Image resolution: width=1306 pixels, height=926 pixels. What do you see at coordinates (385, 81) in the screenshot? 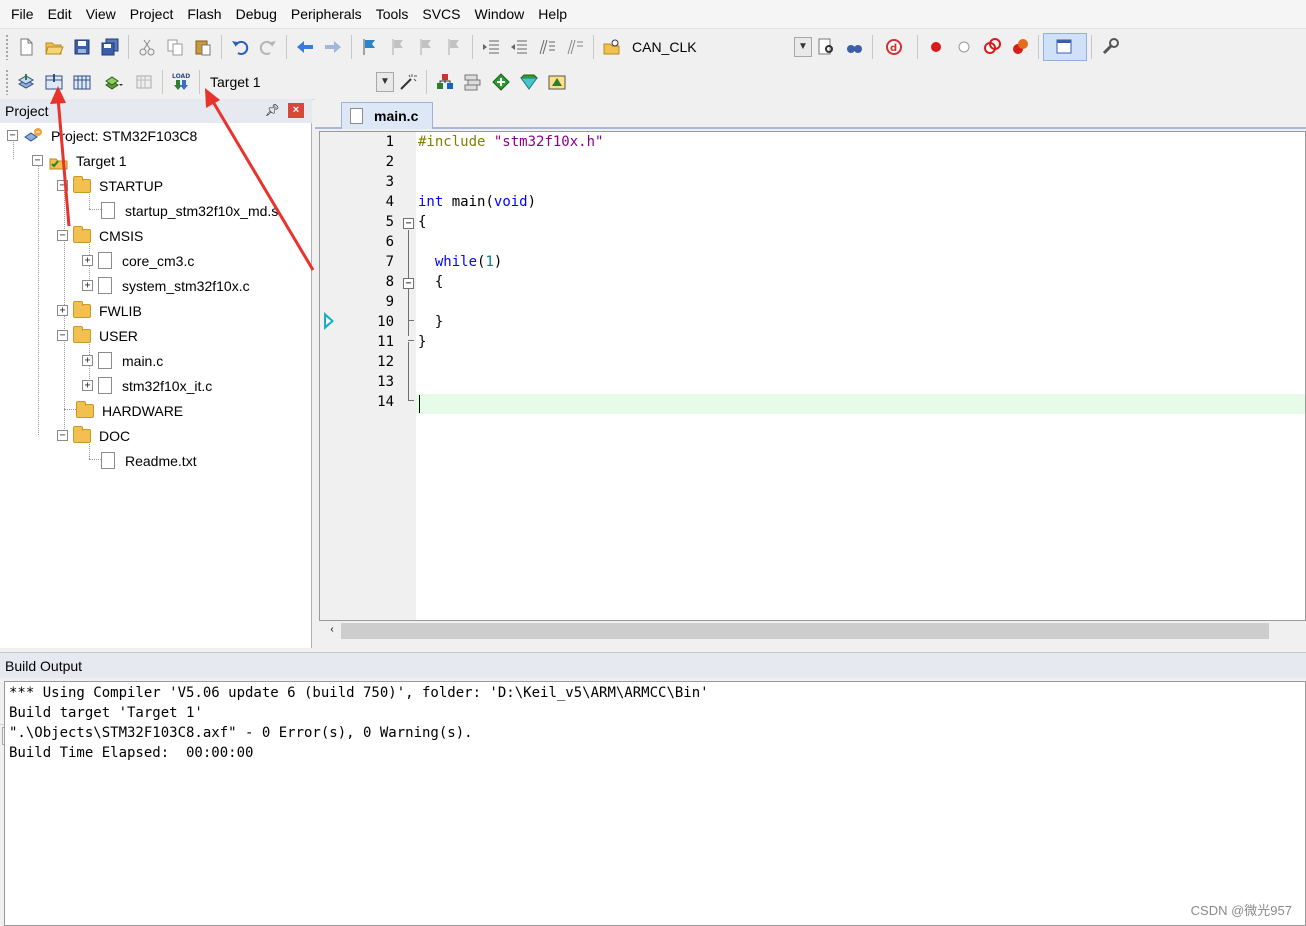
I see `target-select-dropdown: ▼` at bounding box center [385, 81].